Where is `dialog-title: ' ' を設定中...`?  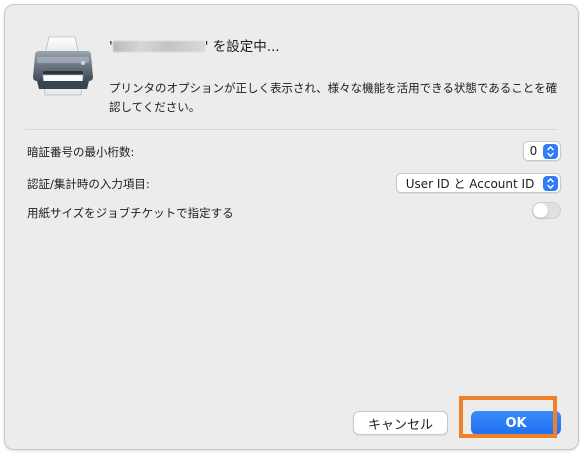
dialog-title: ' ' を設定中... is located at coordinates (194, 45).